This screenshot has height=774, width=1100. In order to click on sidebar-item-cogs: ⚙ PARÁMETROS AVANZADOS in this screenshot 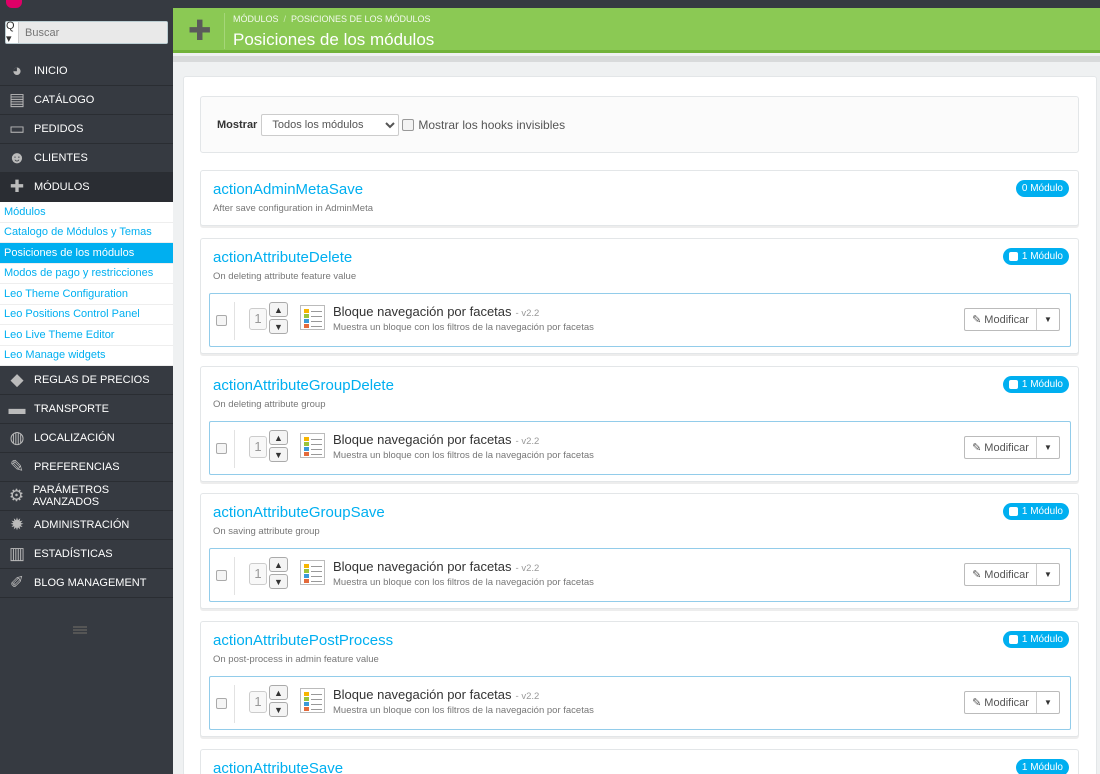, I will do `click(86, 496)`.